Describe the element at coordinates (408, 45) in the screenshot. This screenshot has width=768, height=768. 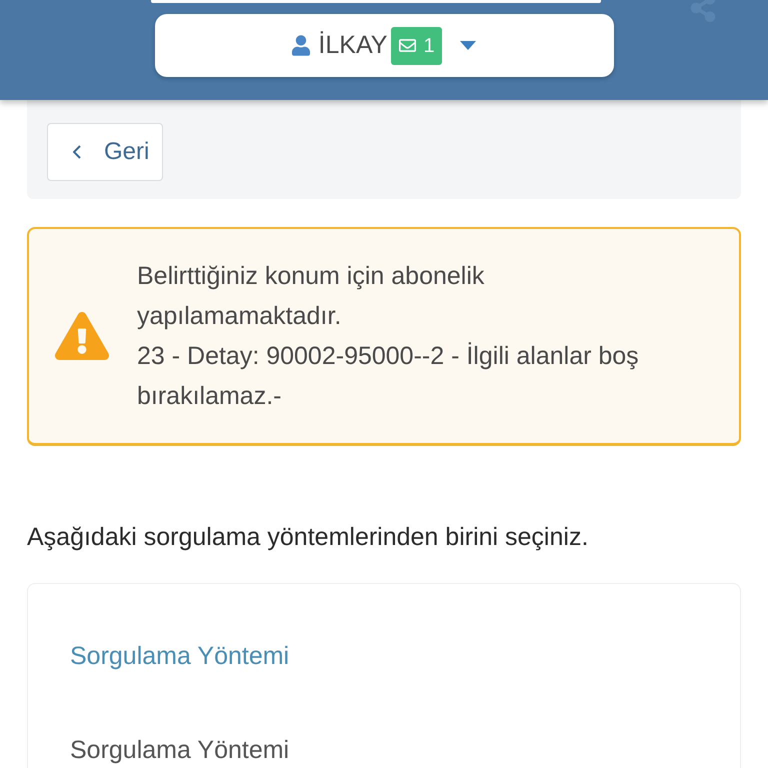
I see `envelope-icon` at that location.